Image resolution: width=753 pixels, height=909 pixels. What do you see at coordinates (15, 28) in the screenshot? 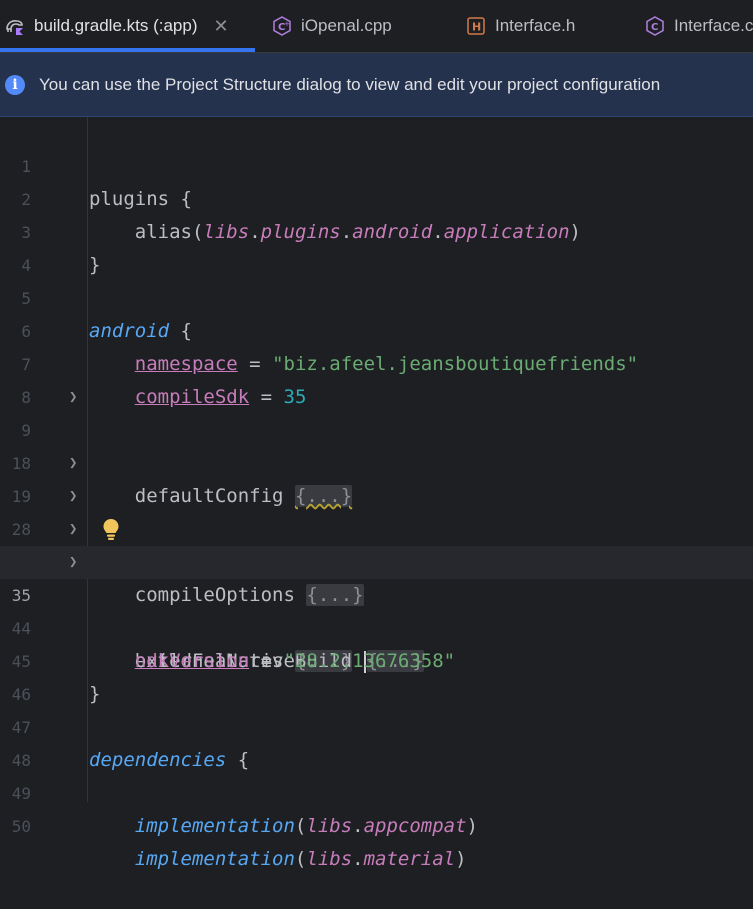
I see `gradle-kotlin-icon` at bounding box center [15, 28].